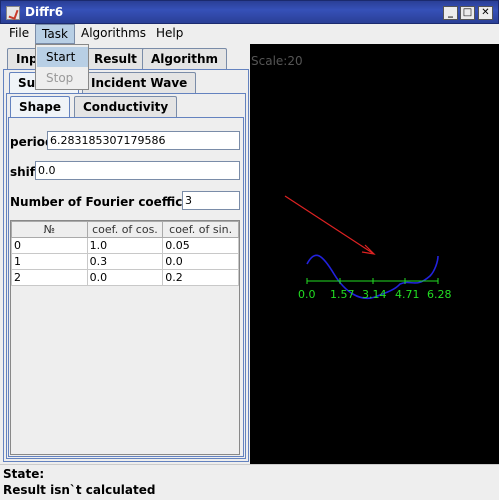 Image resolution: width=499 pixels, height=500 pixels. I want to click on menu-bar: File Task Algorithms Help, so click(249, 34).